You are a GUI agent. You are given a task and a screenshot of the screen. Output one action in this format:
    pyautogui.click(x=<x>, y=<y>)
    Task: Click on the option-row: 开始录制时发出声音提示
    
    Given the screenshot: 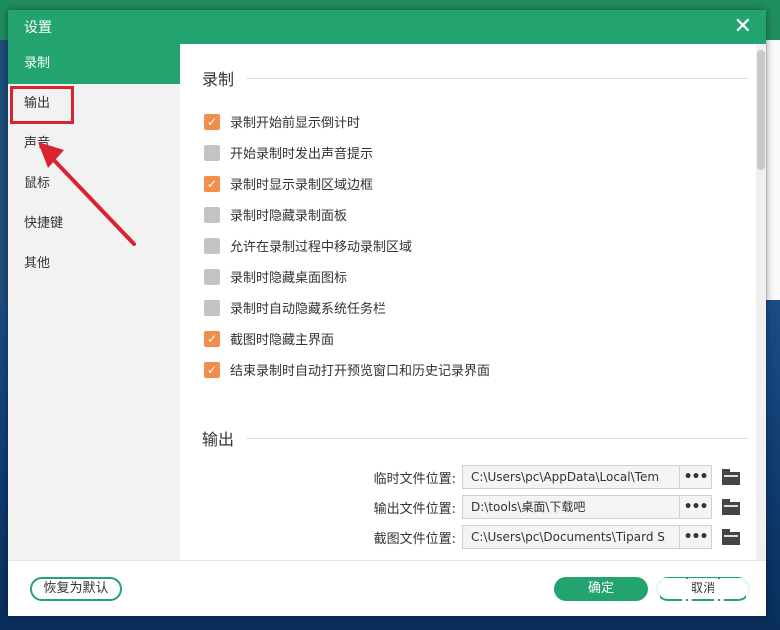 What is the action you would take?
    pyautogui.click(x=288, y=152)
    